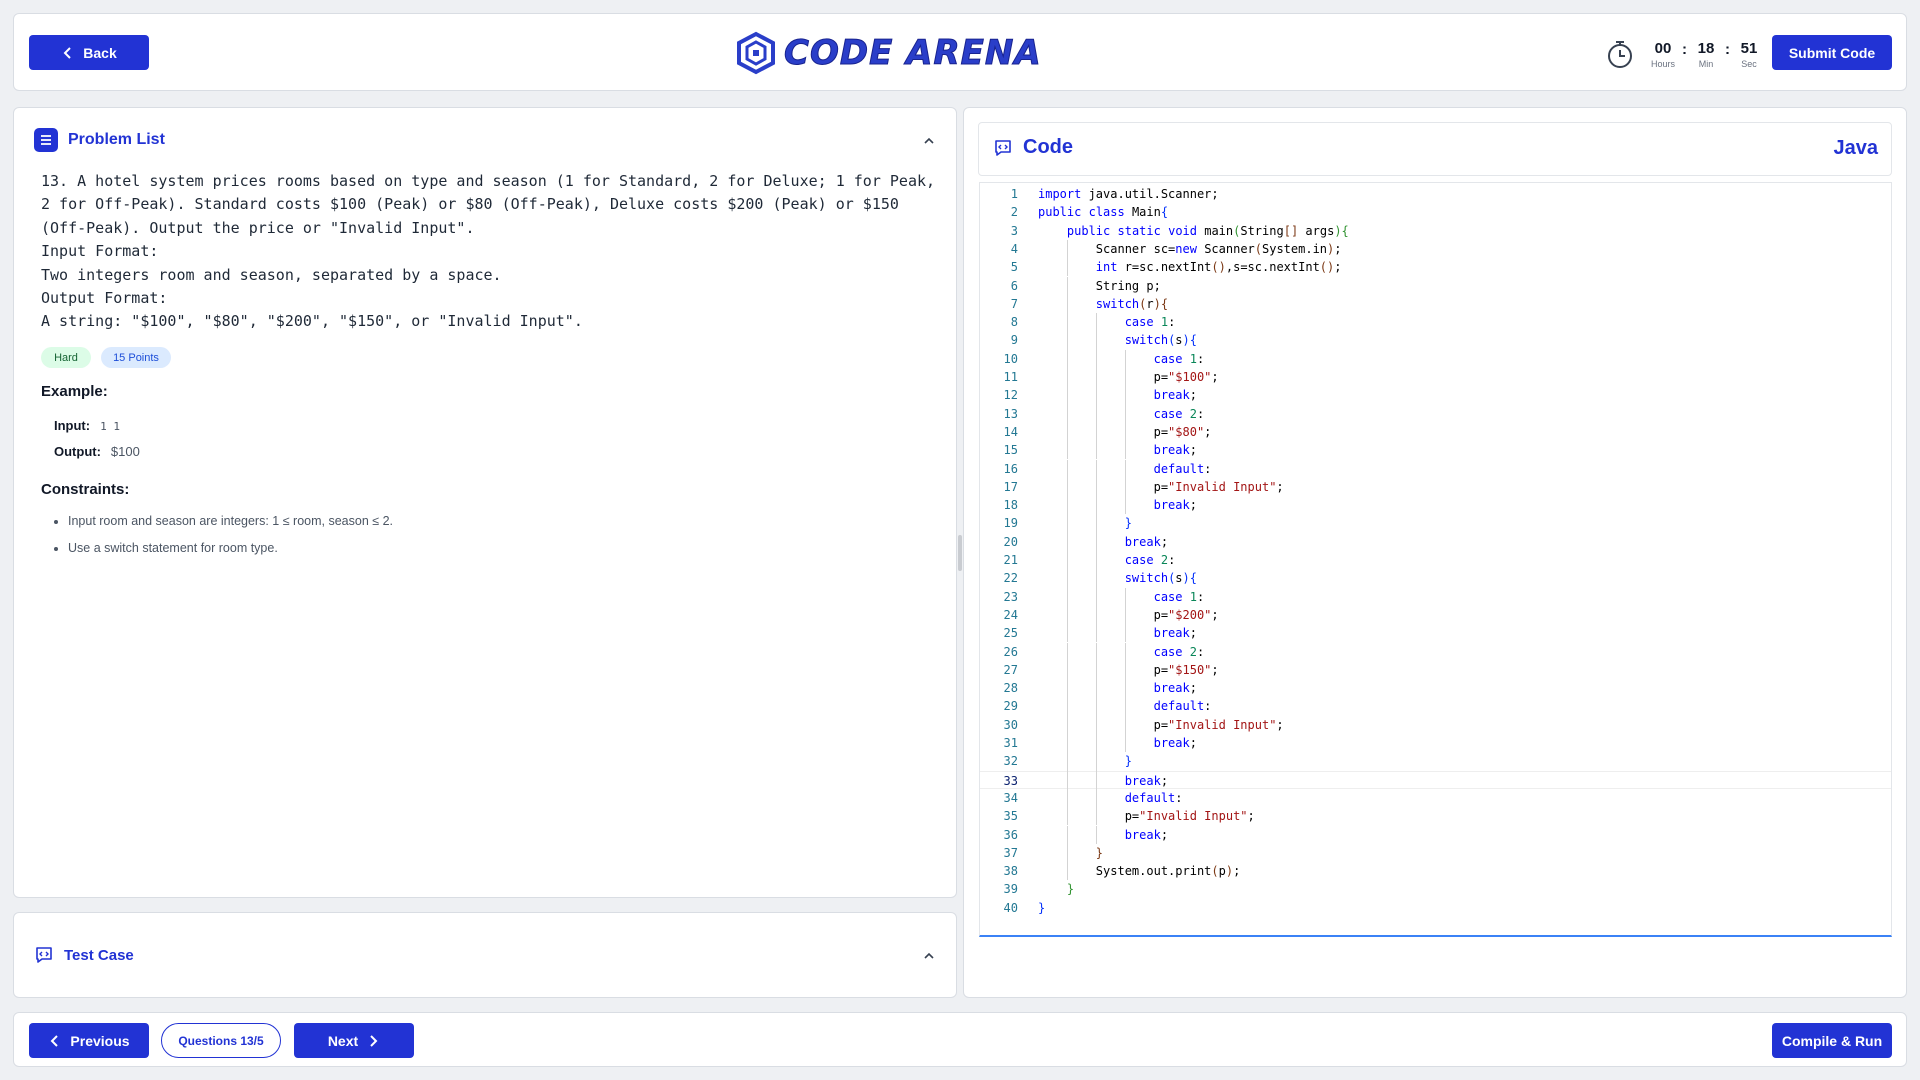  I want to click on code-line: 34 default:, so click(1435, 798).